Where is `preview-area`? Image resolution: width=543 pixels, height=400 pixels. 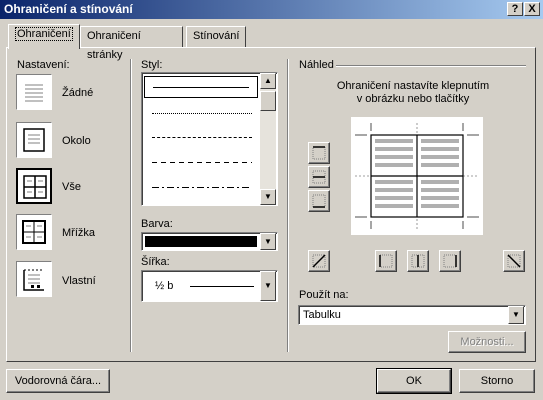
preview-area is located at coordinates (417, 176).